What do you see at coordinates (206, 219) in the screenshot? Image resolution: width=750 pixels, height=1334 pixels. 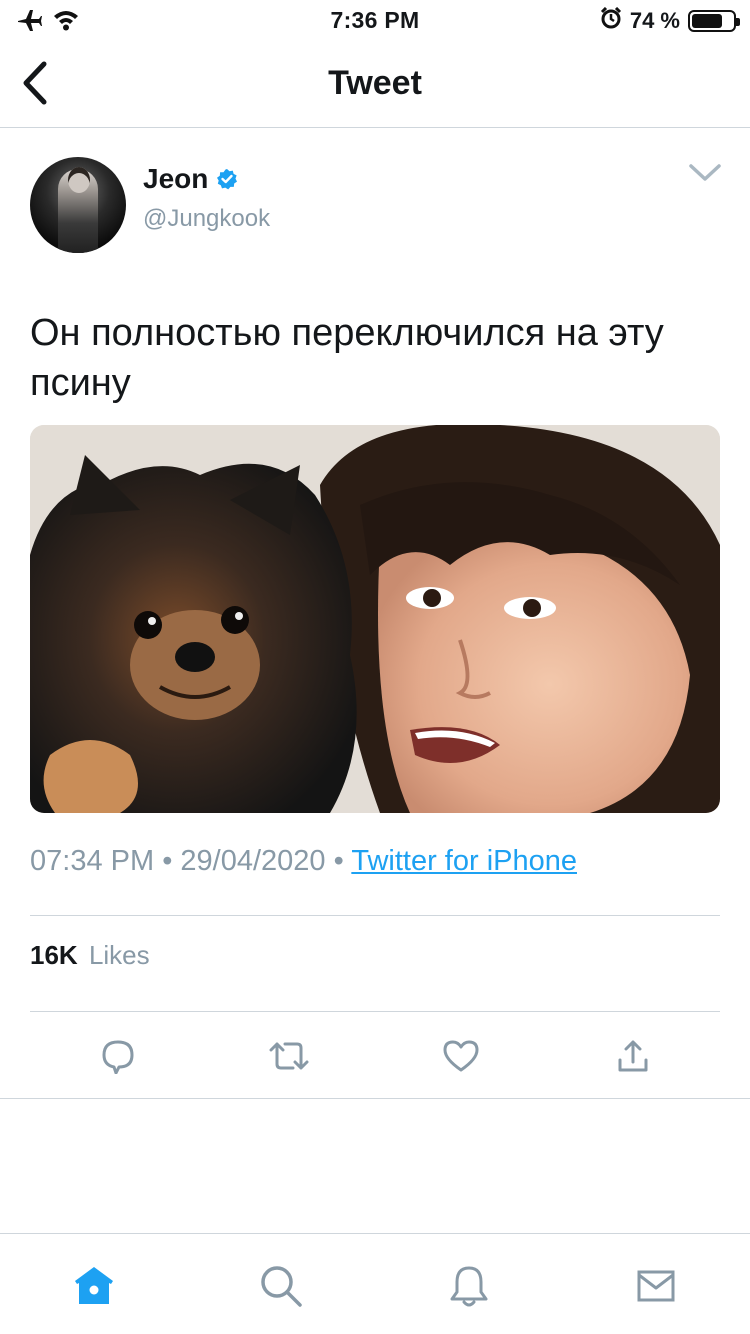 I see `author-handle: @Jungkook` at bounding box center [206, 219].